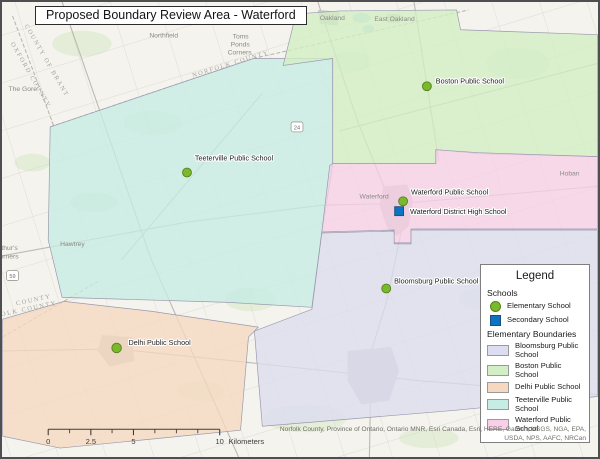 Image resolution: width=600 pixels, height=459 pixels. Describe the element at coordinates (220, 441) in the screenshot. I see `scale-label: 10` at that location.